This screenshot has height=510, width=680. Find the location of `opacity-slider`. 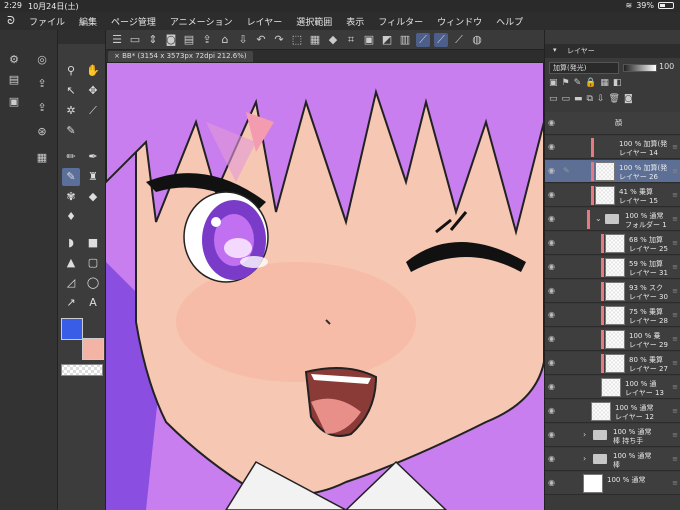

opacity-slider is located at coordinates (640, 68).